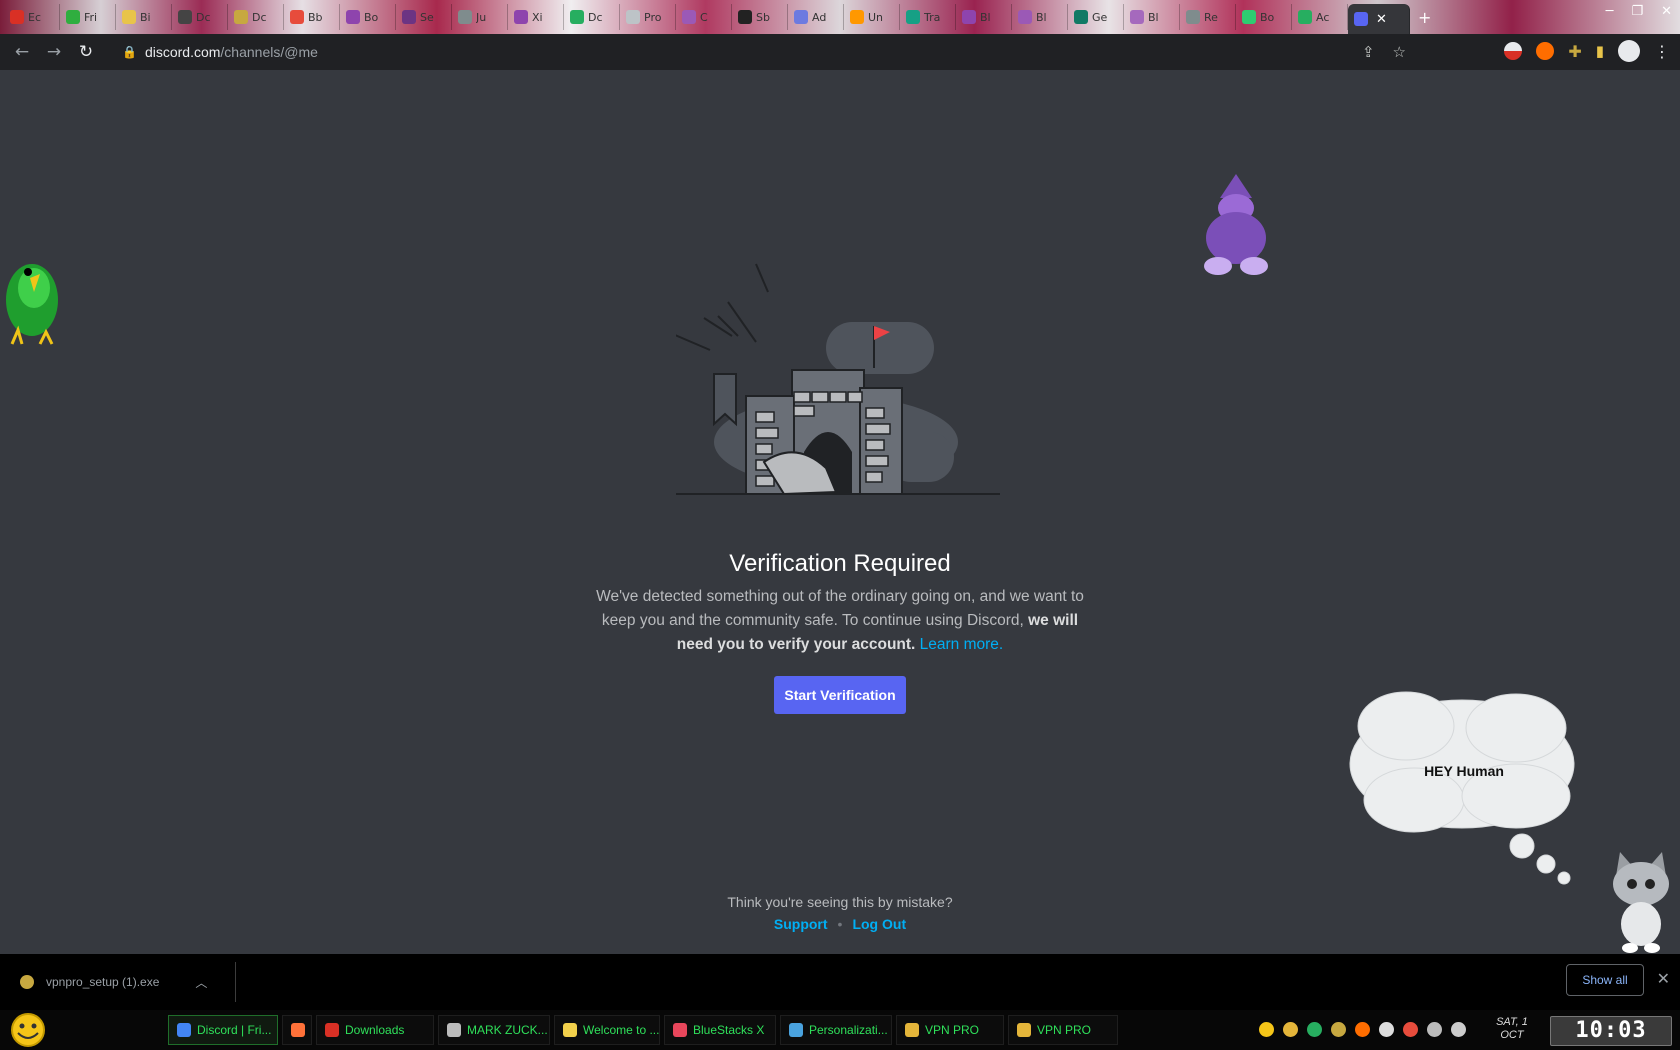 The image size is (1680, 1050). Describe the element at coordinates (1386, 1029) in the screenshot. I see `tray-info-icon` at that location.